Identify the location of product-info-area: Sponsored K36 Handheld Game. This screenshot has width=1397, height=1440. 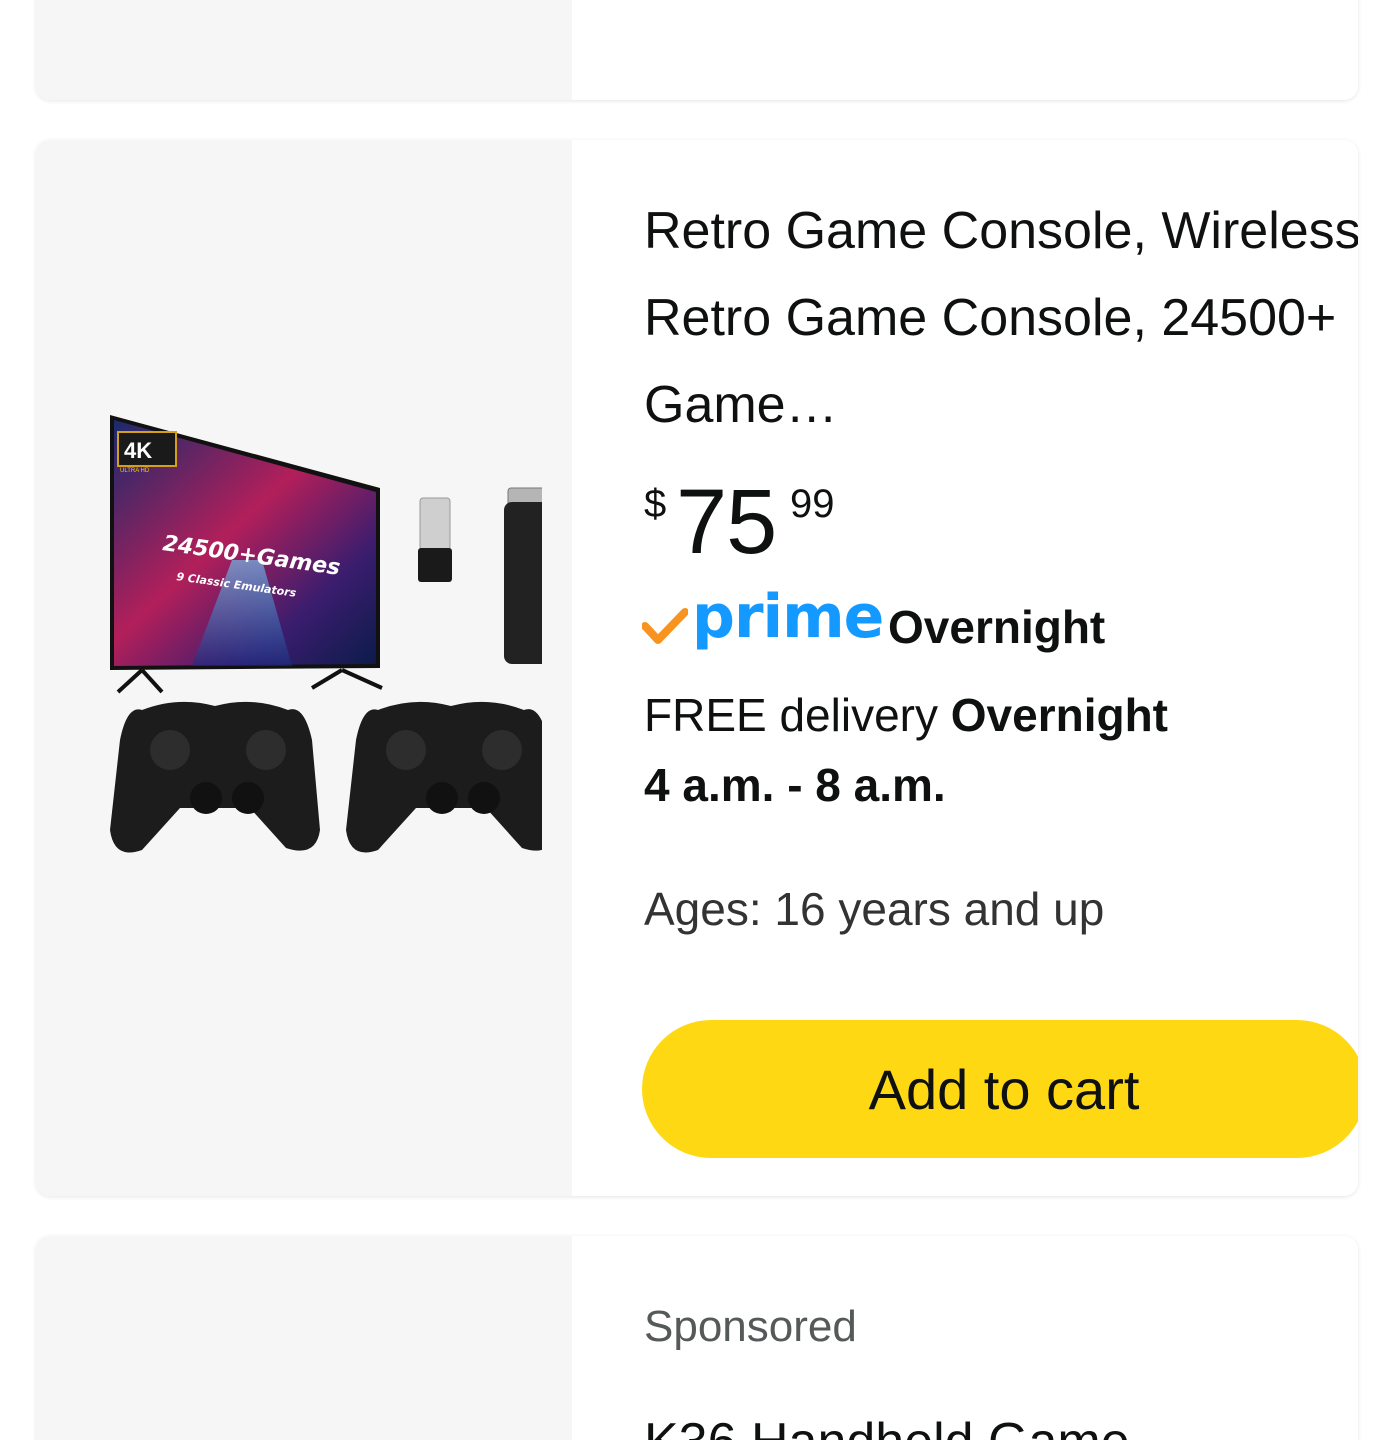
(965, 1338).